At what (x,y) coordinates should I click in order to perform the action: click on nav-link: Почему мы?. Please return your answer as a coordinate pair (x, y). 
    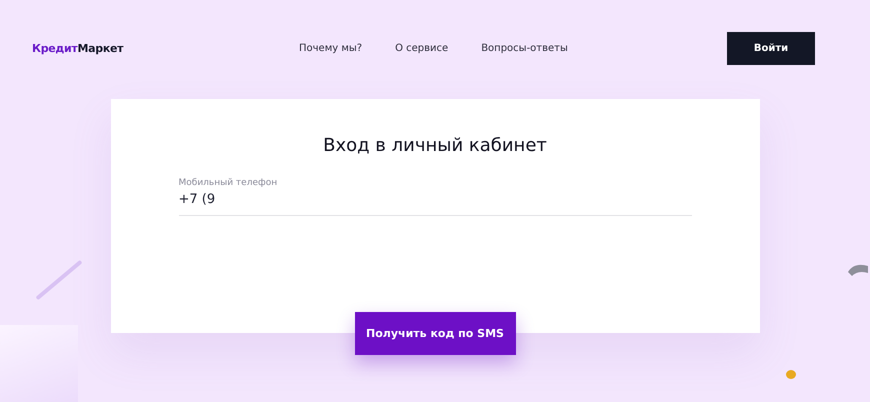
    Looking at the image, I should click on (330, 48).